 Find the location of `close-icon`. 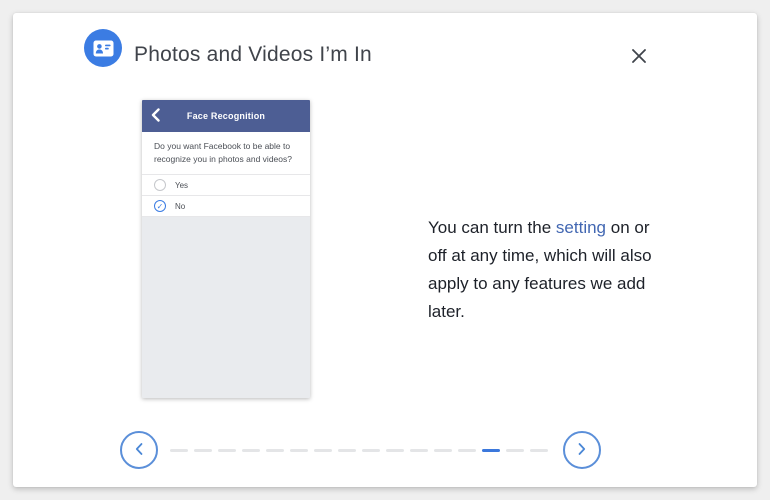

close-icon is located at coordinates (639, 57).